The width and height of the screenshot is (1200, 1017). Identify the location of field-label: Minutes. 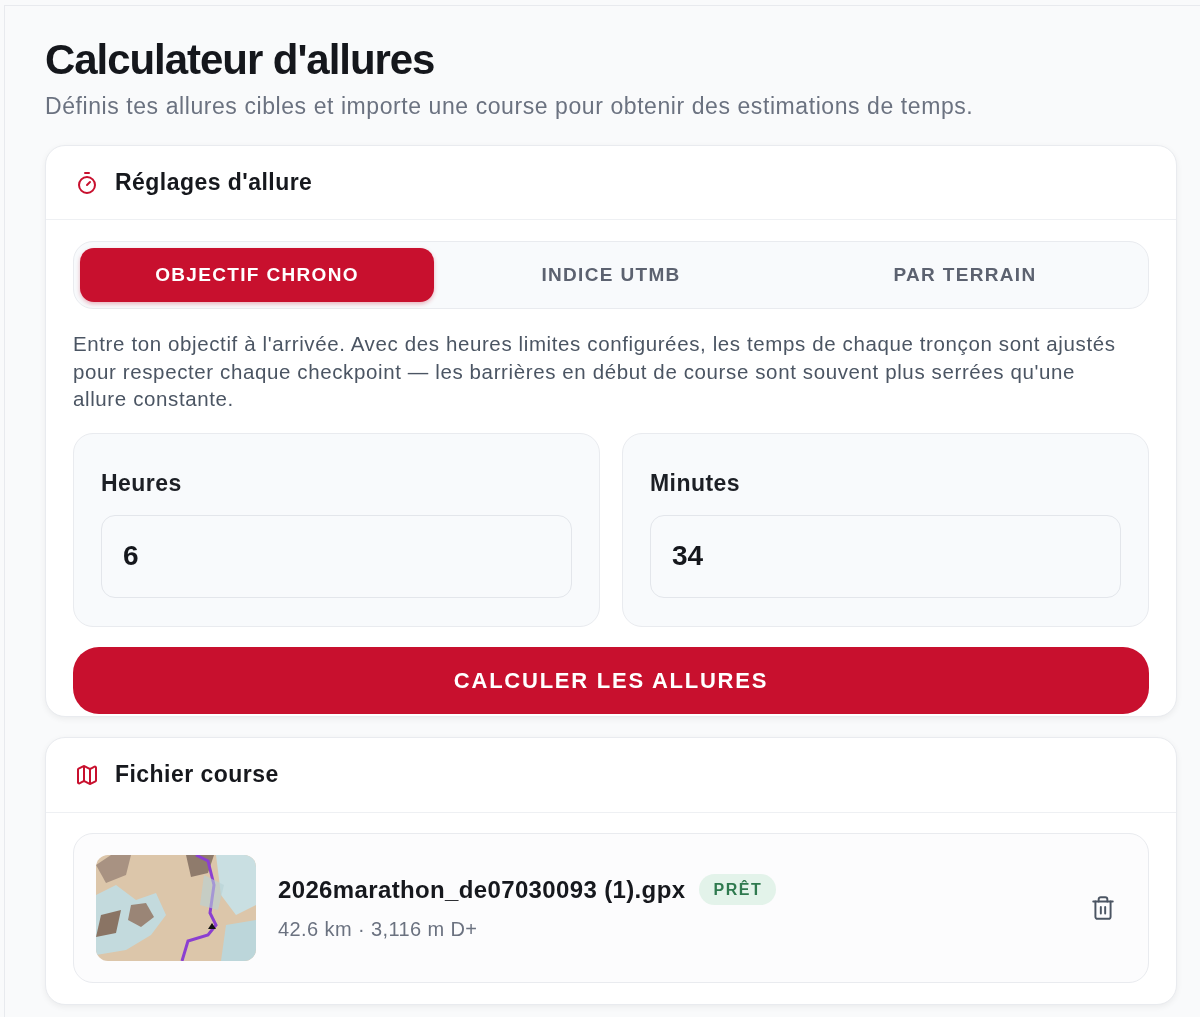
(696, 482).